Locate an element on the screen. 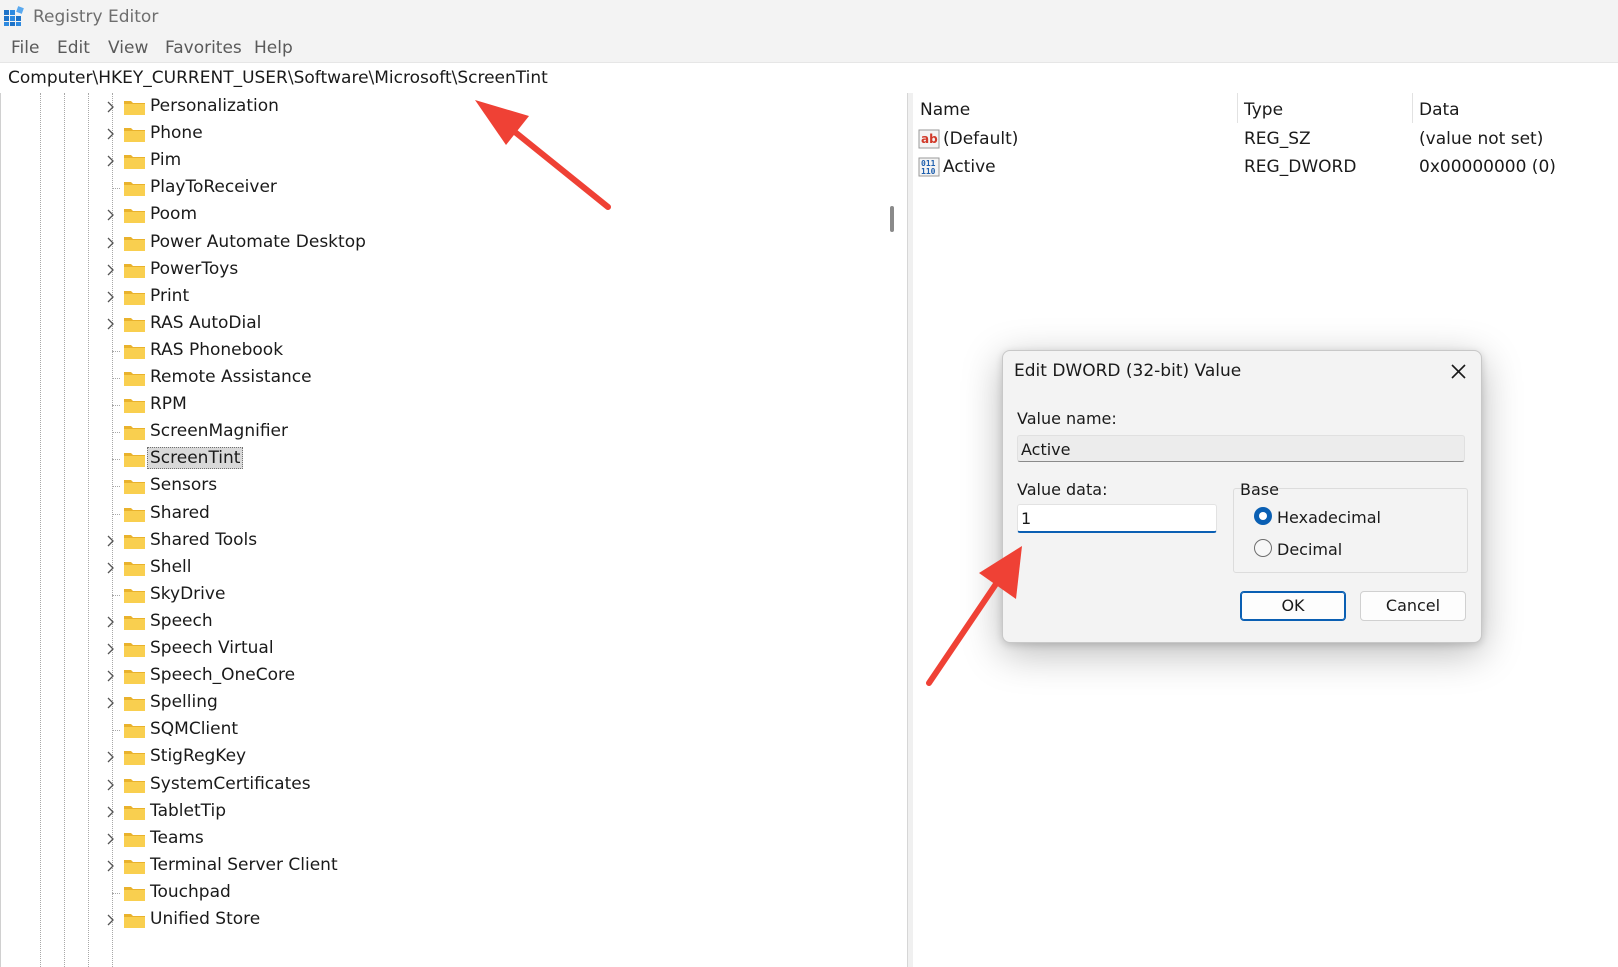 This screenshot has height=967, width=1618. tree-item: ScreenTint is located at coordinates (441, 459).